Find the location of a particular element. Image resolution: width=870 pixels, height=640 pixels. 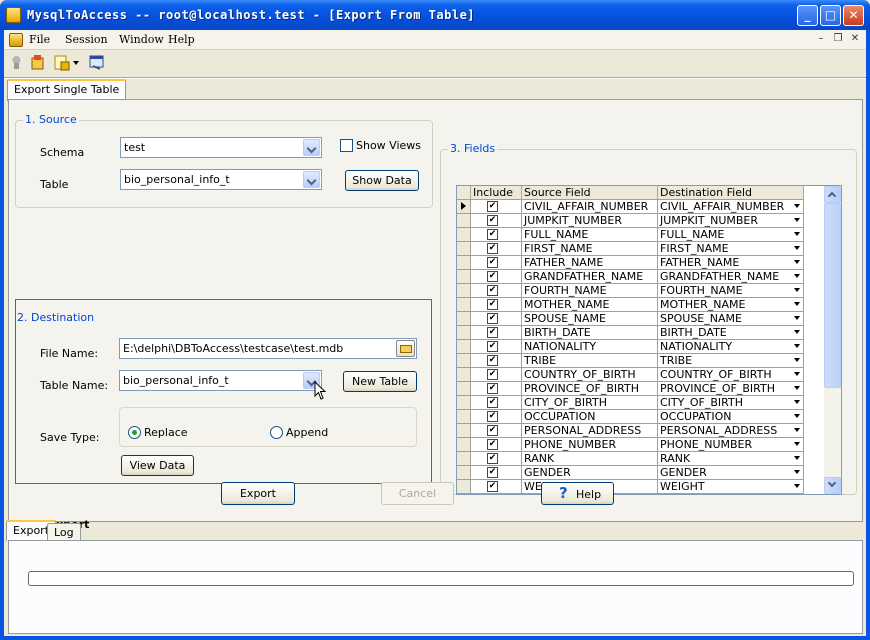

destination-field-cell: CIVIL_AFFAIR_NUMBER is located at coordinates (731, 207).